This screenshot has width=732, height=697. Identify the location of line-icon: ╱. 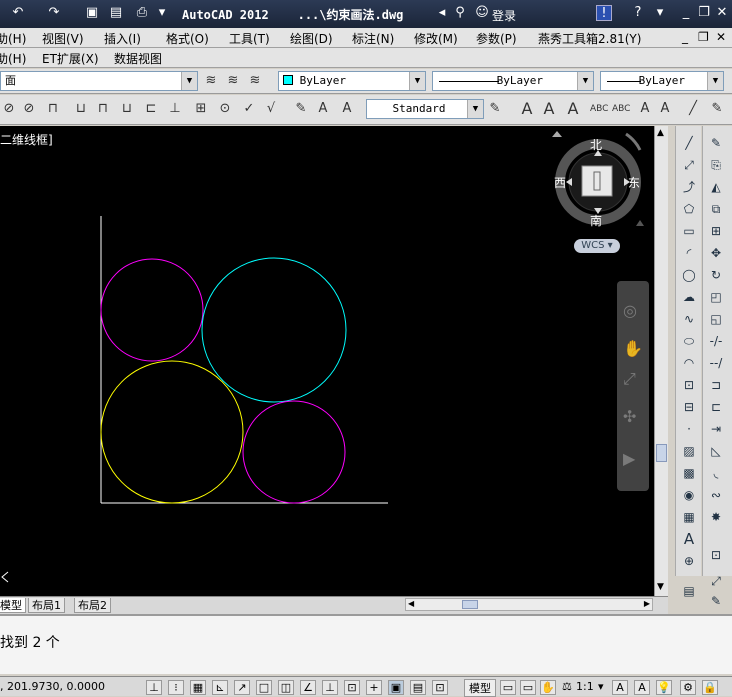
(693, 109).